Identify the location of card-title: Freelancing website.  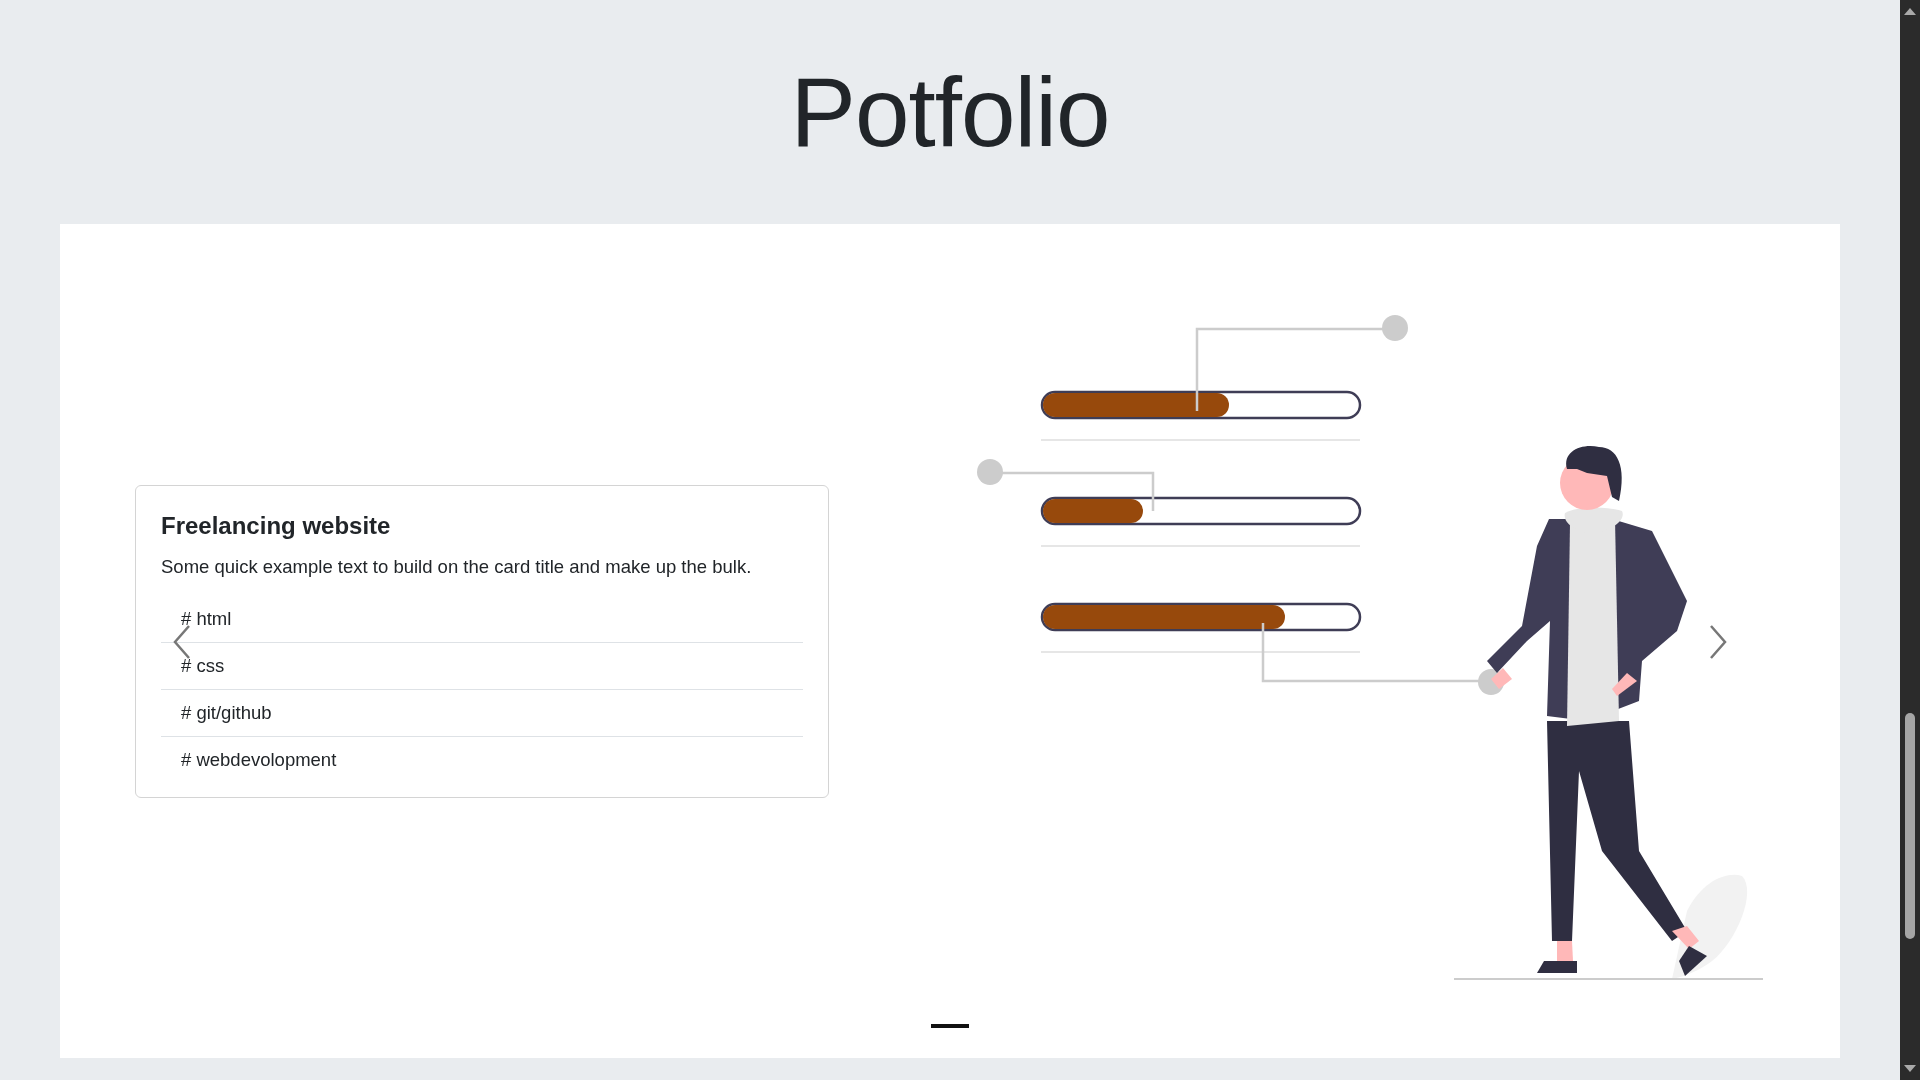
(276, 525).